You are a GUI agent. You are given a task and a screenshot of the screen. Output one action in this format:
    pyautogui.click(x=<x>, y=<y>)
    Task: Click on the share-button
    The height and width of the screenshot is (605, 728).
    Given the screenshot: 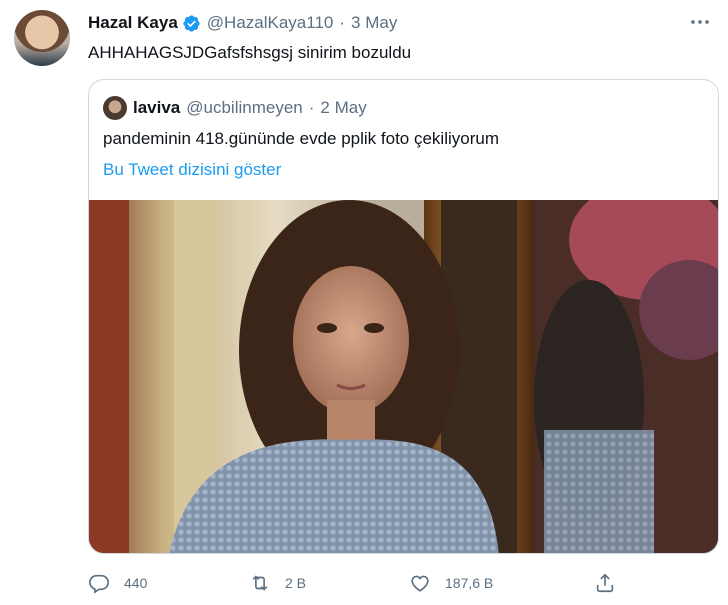 What is the action you would take?
    pyautogui.click(x=612, y=583)
    